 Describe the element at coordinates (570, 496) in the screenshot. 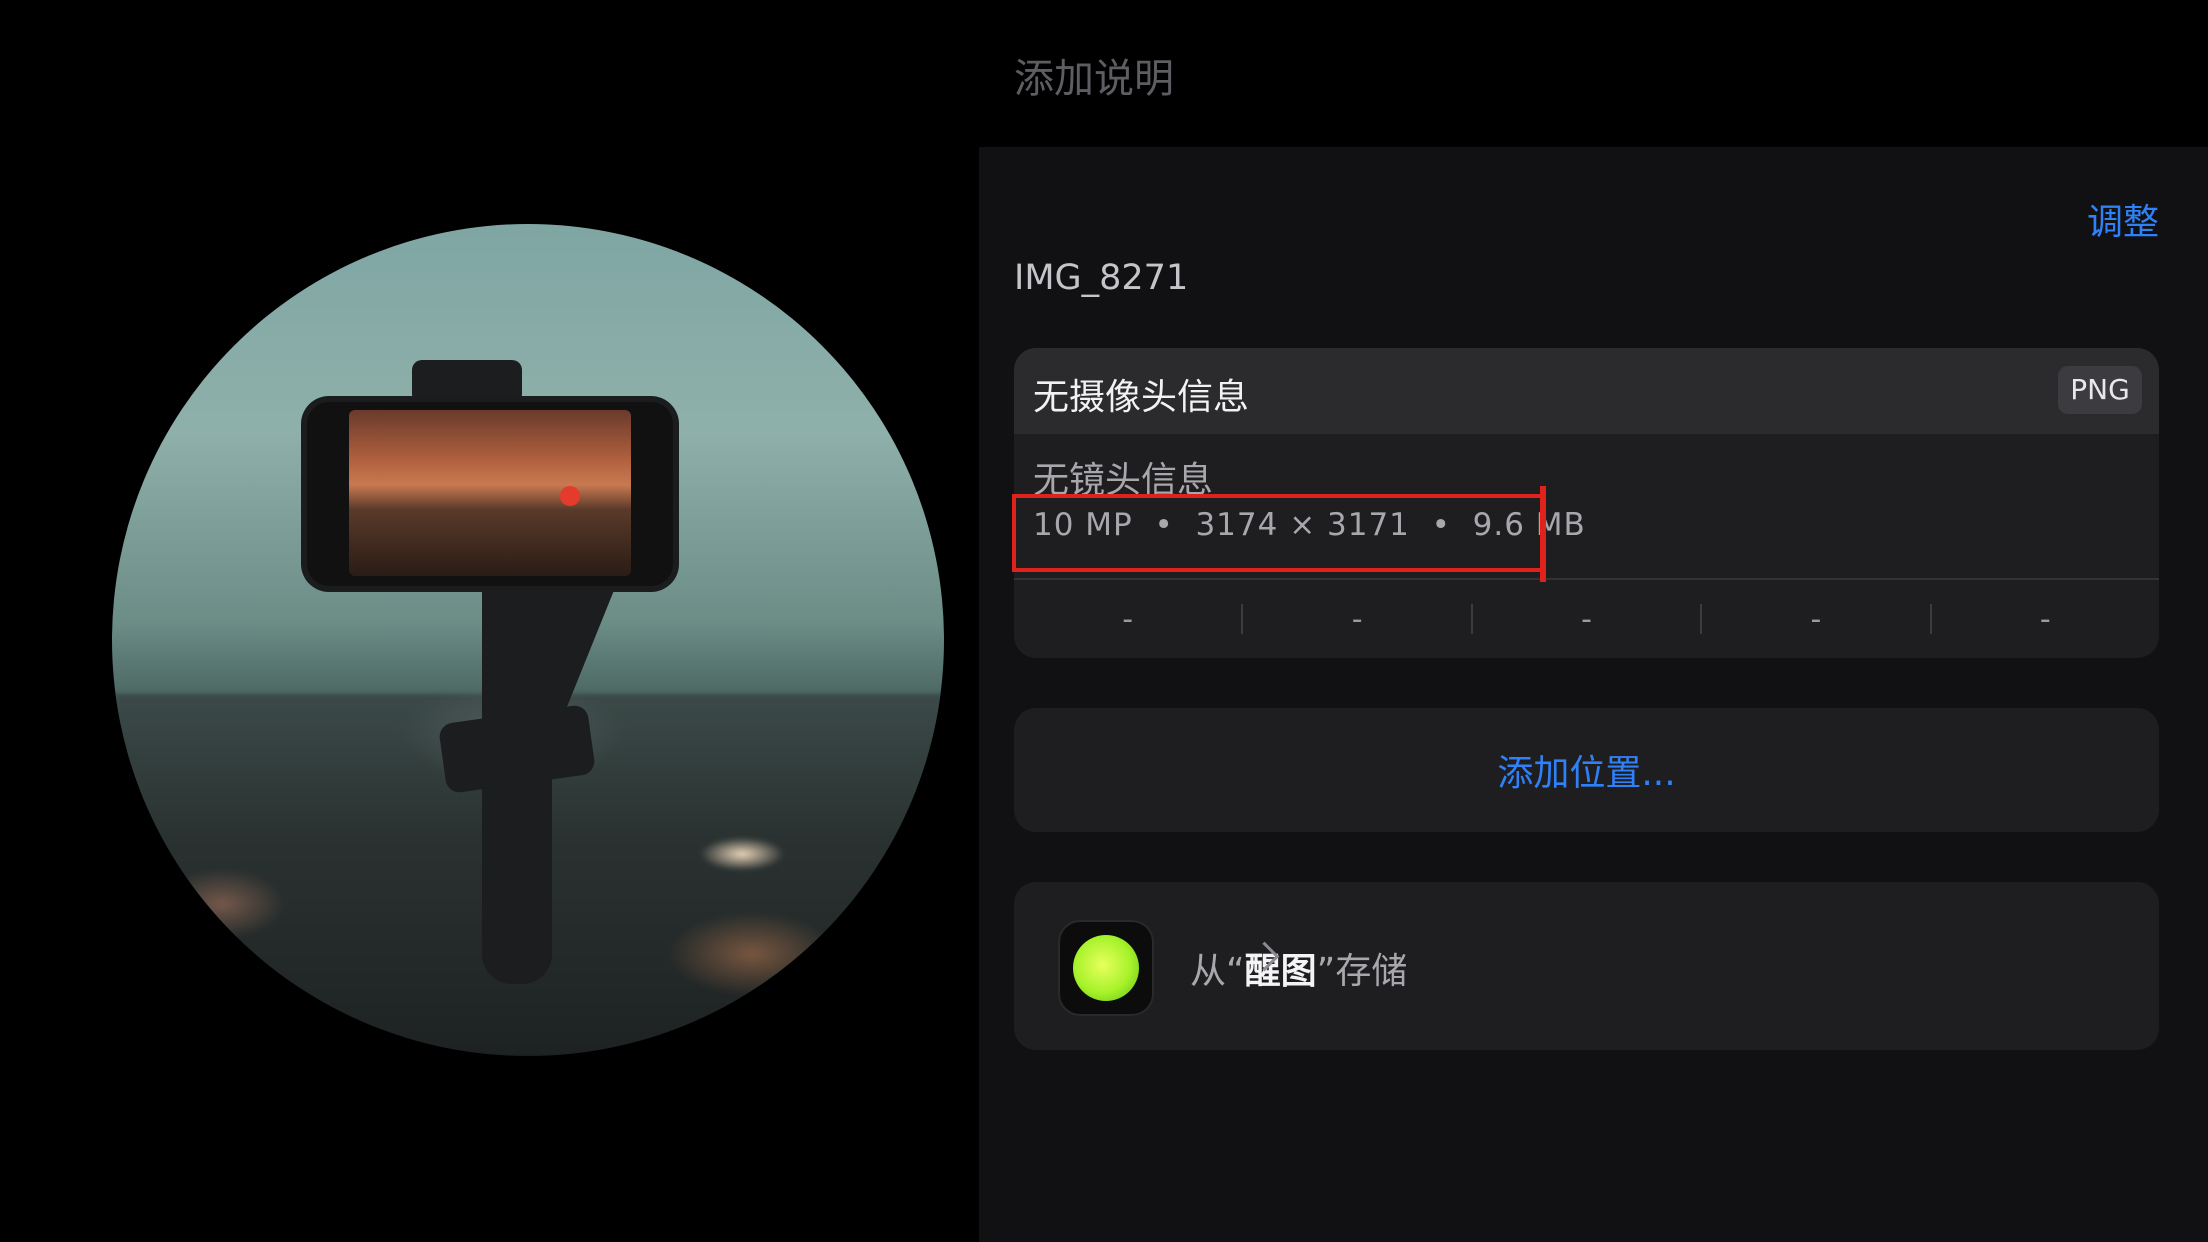

I see `record-dot` at that location.